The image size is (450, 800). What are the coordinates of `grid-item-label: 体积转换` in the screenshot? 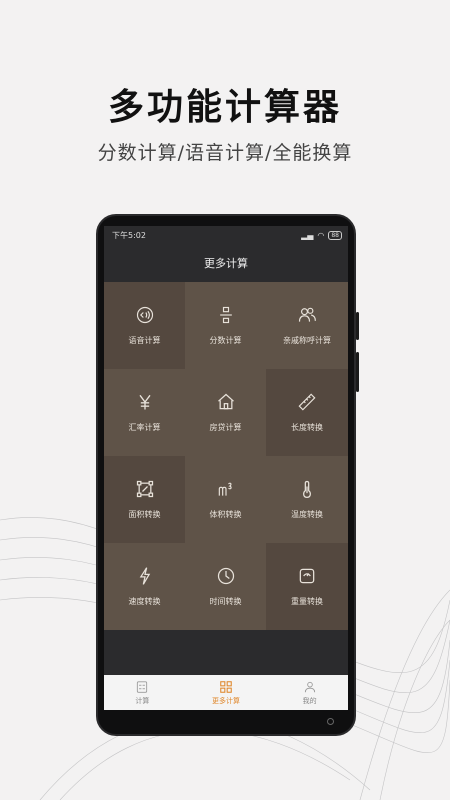 It's located at (225, 514).